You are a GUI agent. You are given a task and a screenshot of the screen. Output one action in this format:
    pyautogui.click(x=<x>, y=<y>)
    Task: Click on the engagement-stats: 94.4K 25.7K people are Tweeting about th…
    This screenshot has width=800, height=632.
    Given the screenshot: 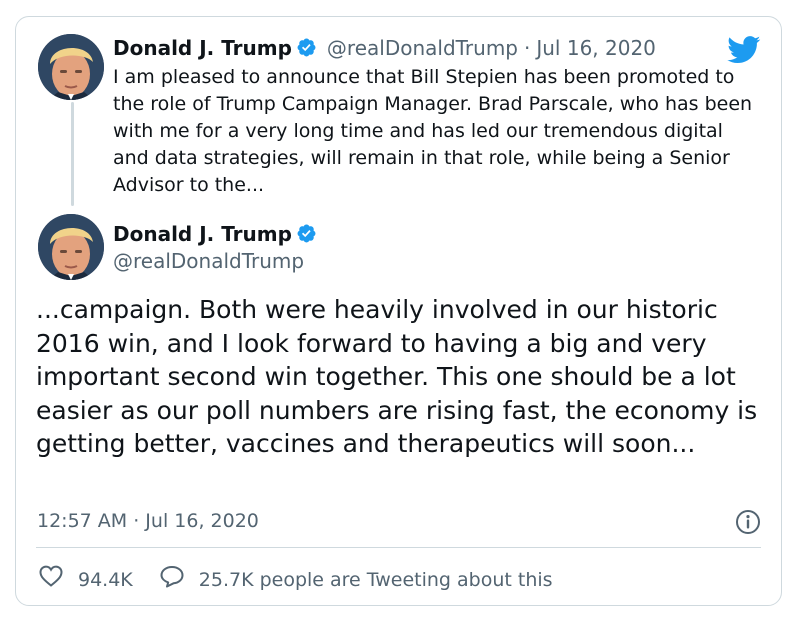 What is the action you would take?
    pyautogui.click(x=295, y=580)
    